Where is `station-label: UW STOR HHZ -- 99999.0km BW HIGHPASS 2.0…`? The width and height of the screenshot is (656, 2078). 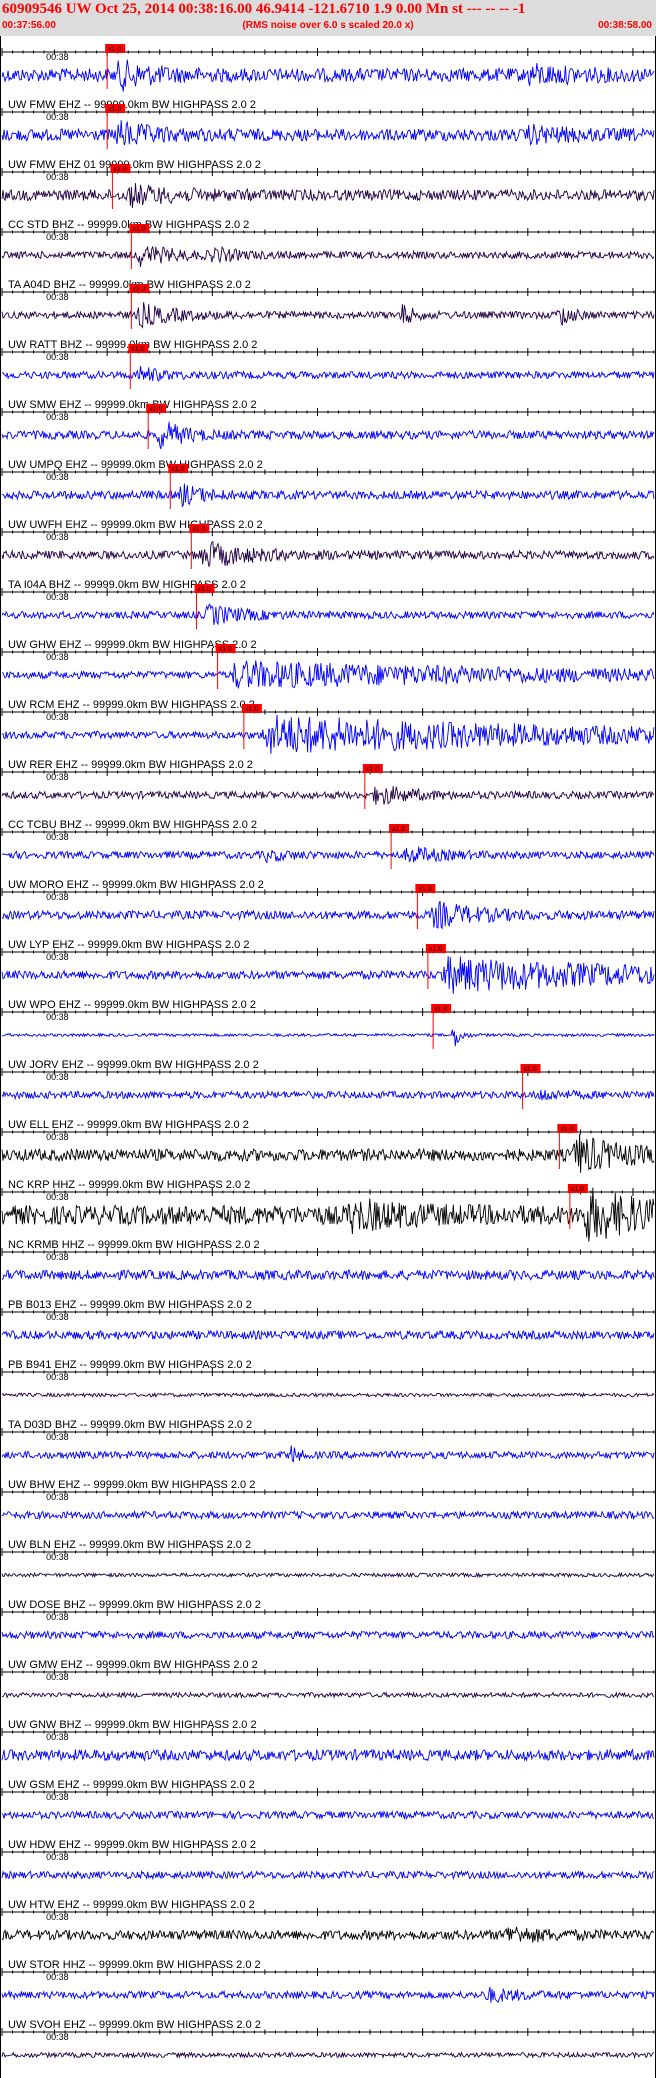
station-label: UW STOR HHZ -- 99999.0km BW HIGHPASS 2.0… is located at coordinates (134, 1965).